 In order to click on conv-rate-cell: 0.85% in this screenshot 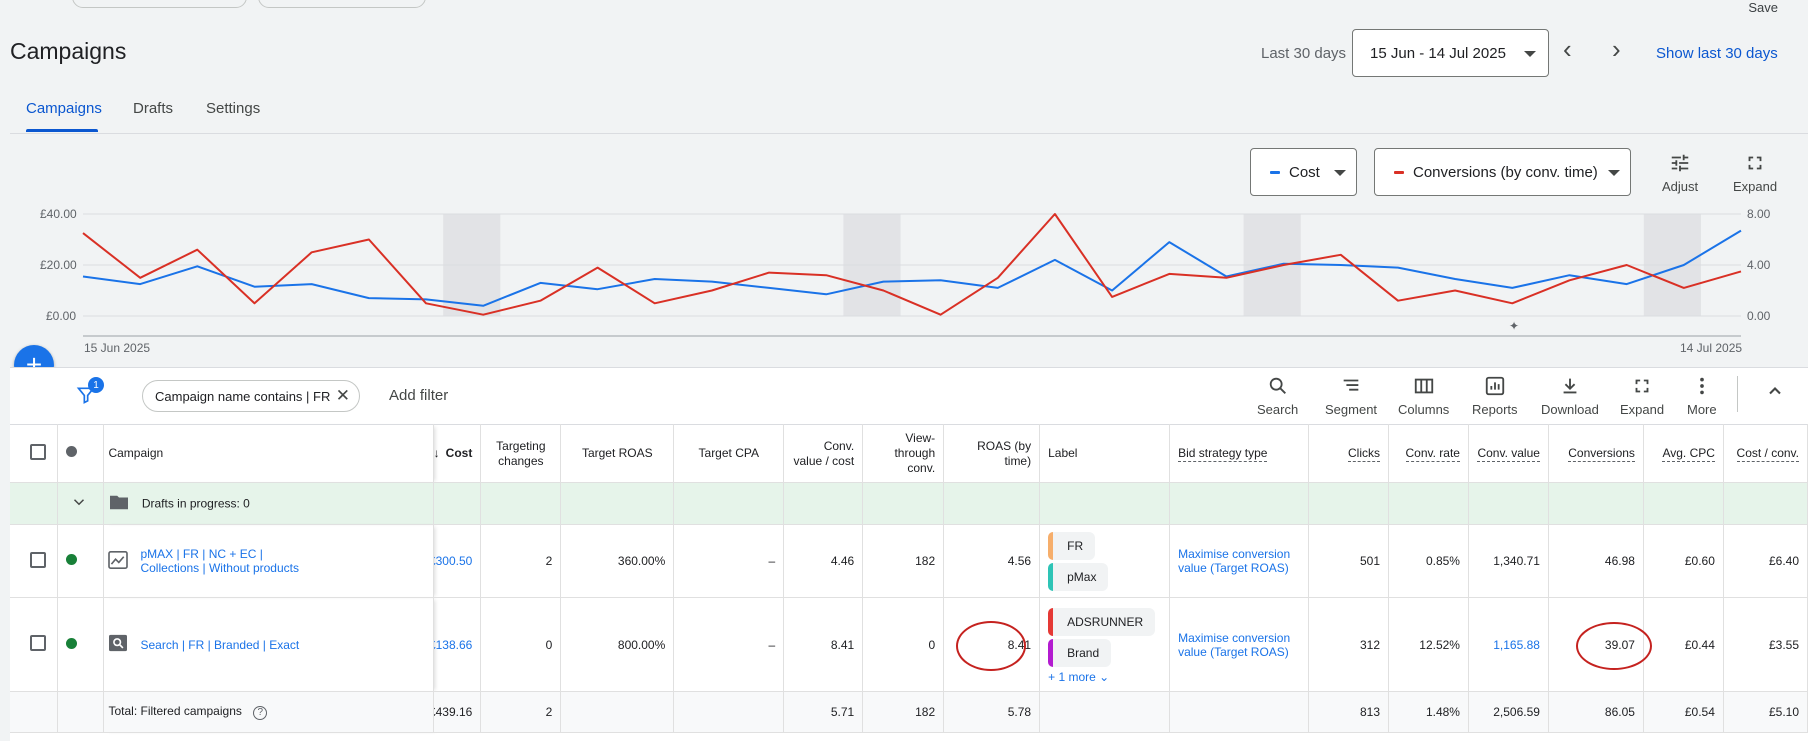, I will do `click(1428, 561)`.